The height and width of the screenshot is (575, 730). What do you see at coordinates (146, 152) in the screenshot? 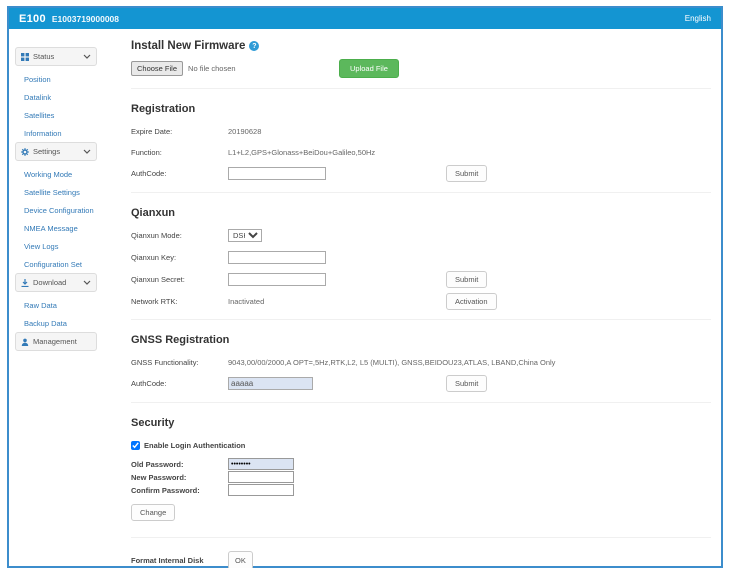
I see `function-label: Function:` at bounding box center [146, 152].